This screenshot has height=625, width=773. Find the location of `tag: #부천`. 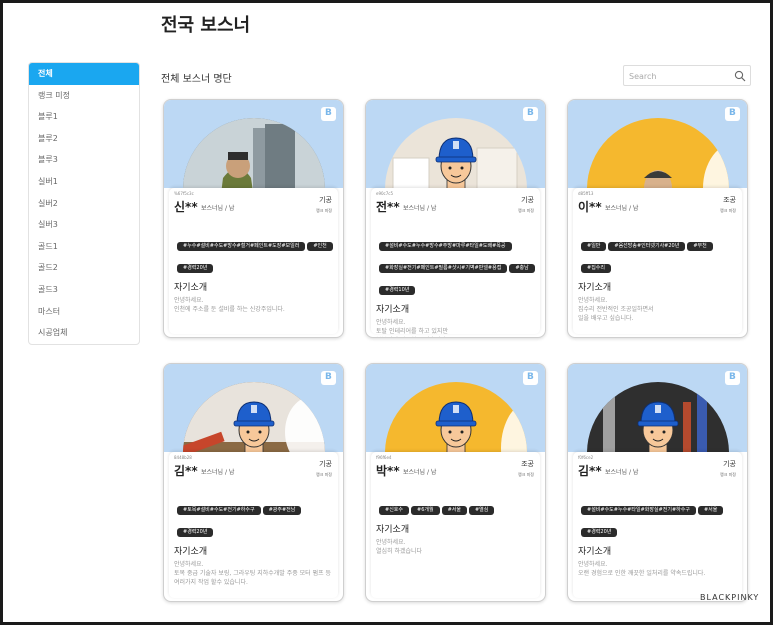

tag: #부천 is located at coordinates (700, 246).